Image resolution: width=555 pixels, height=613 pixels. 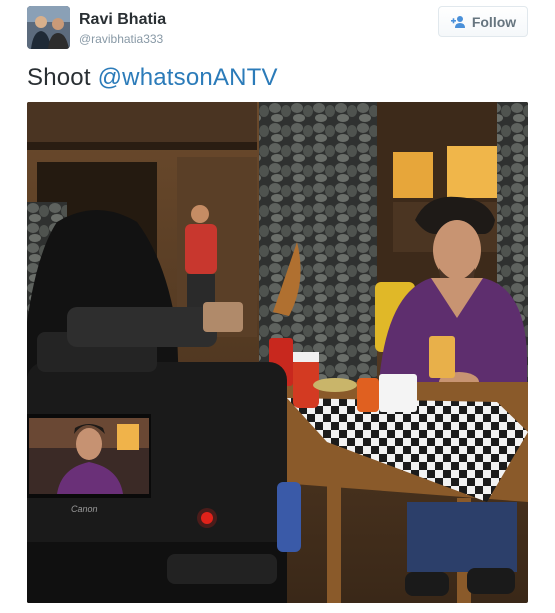 What do you see at coordinates (121, 39) in the screenshot?
I see `user-handle: @ravibhatia333` at bounding box center [121, 39].